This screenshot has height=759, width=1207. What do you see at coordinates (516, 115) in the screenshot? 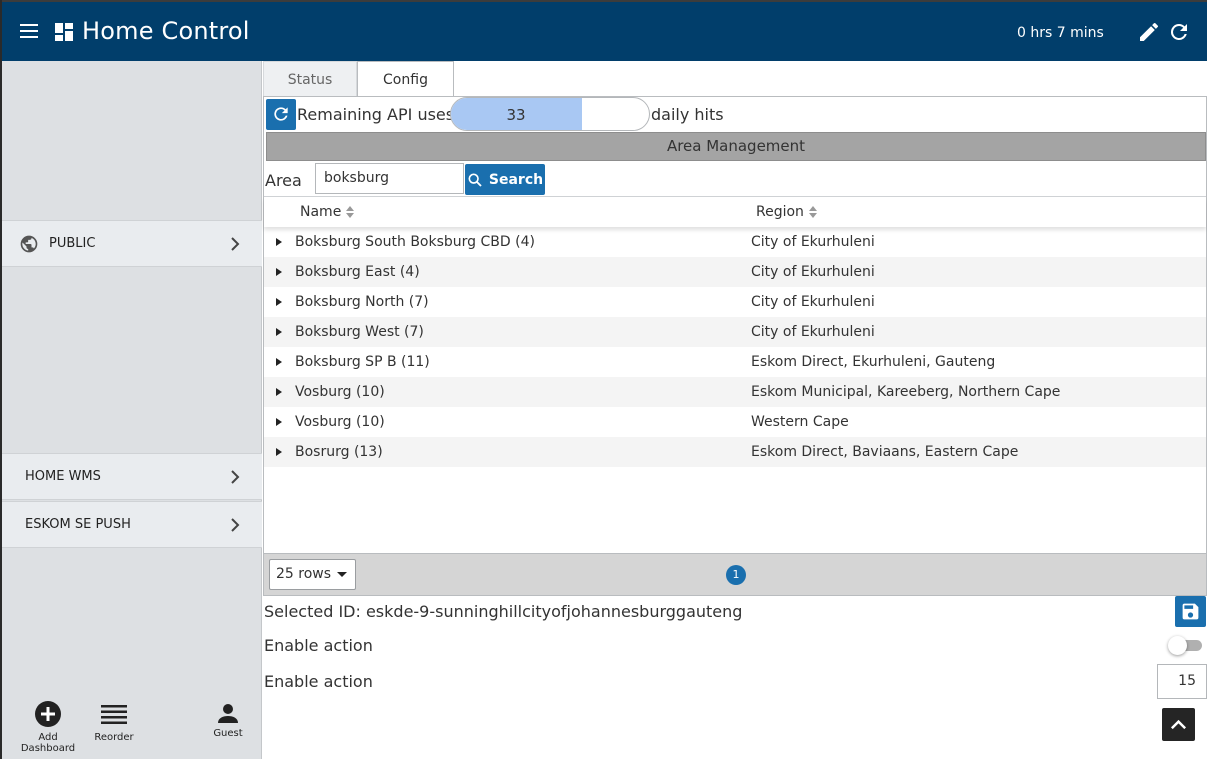
I see `api-uses-value: 33` at bounding box center [516, 115].